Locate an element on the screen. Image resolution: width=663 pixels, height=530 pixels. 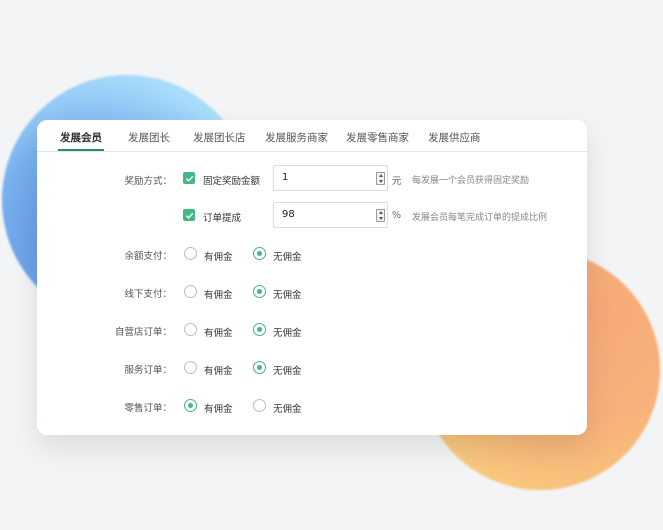
retail-order-yes-label: 有佣金 is located at coordinates (218, 409).